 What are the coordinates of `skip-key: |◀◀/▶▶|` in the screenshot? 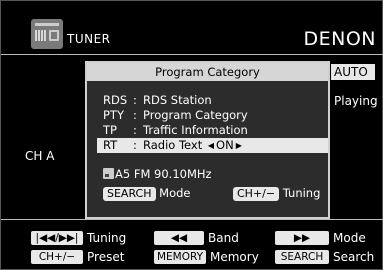 It's located at (57, 238).